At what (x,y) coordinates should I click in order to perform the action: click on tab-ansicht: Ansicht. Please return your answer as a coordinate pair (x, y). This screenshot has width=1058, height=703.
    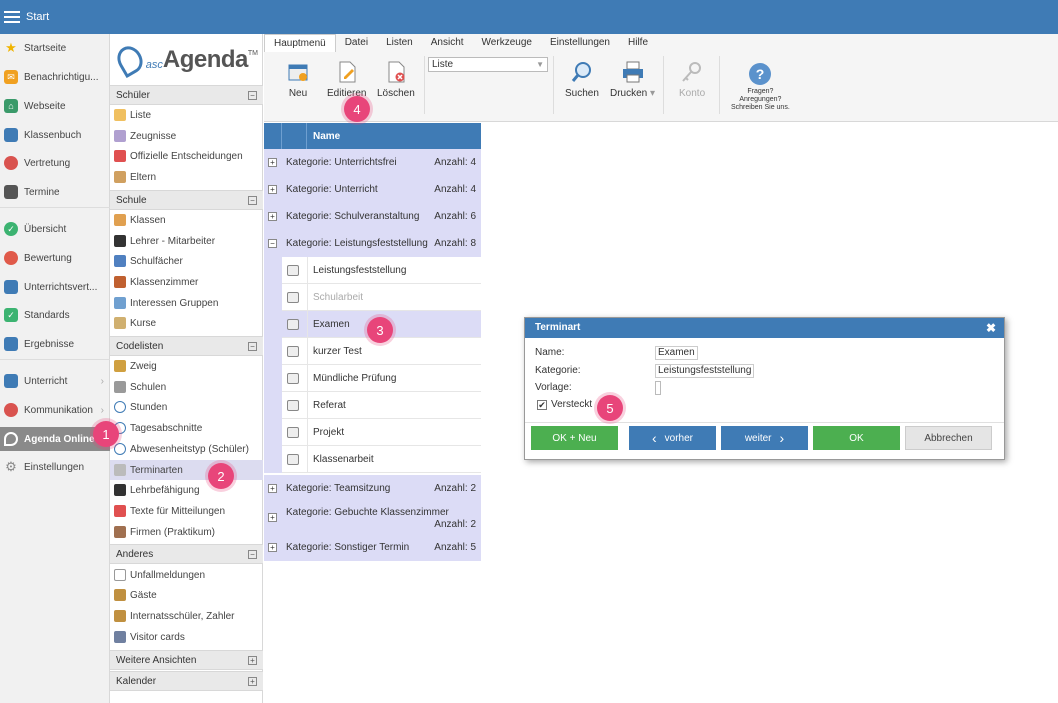
    Looking at the image, I should click on (447, 43).